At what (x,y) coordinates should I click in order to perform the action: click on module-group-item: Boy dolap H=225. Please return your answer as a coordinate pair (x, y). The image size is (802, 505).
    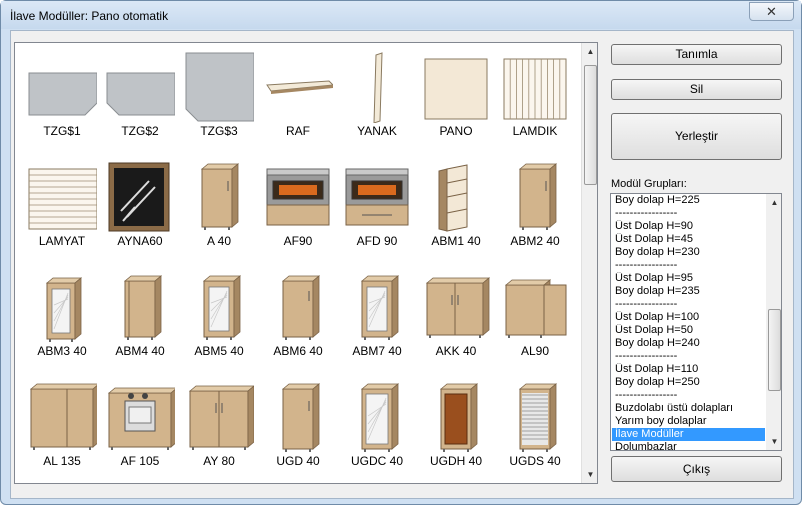
    Looking at the image, I should click on (688, 200).